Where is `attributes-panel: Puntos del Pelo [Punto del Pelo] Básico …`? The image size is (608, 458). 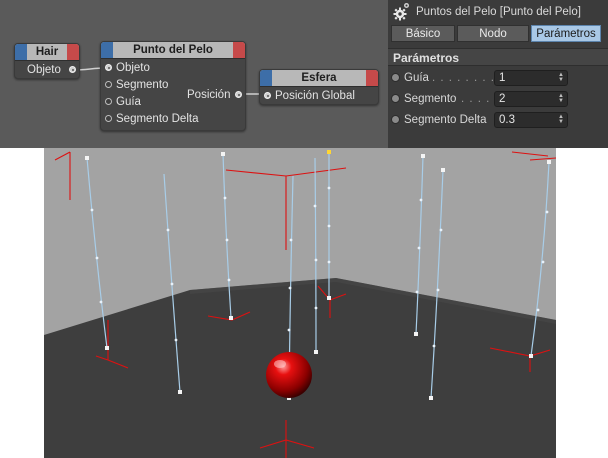
attributes-panel: Puntos del Pelo [Punto del Pelo] Básico … is located at coordinates (498, 74).